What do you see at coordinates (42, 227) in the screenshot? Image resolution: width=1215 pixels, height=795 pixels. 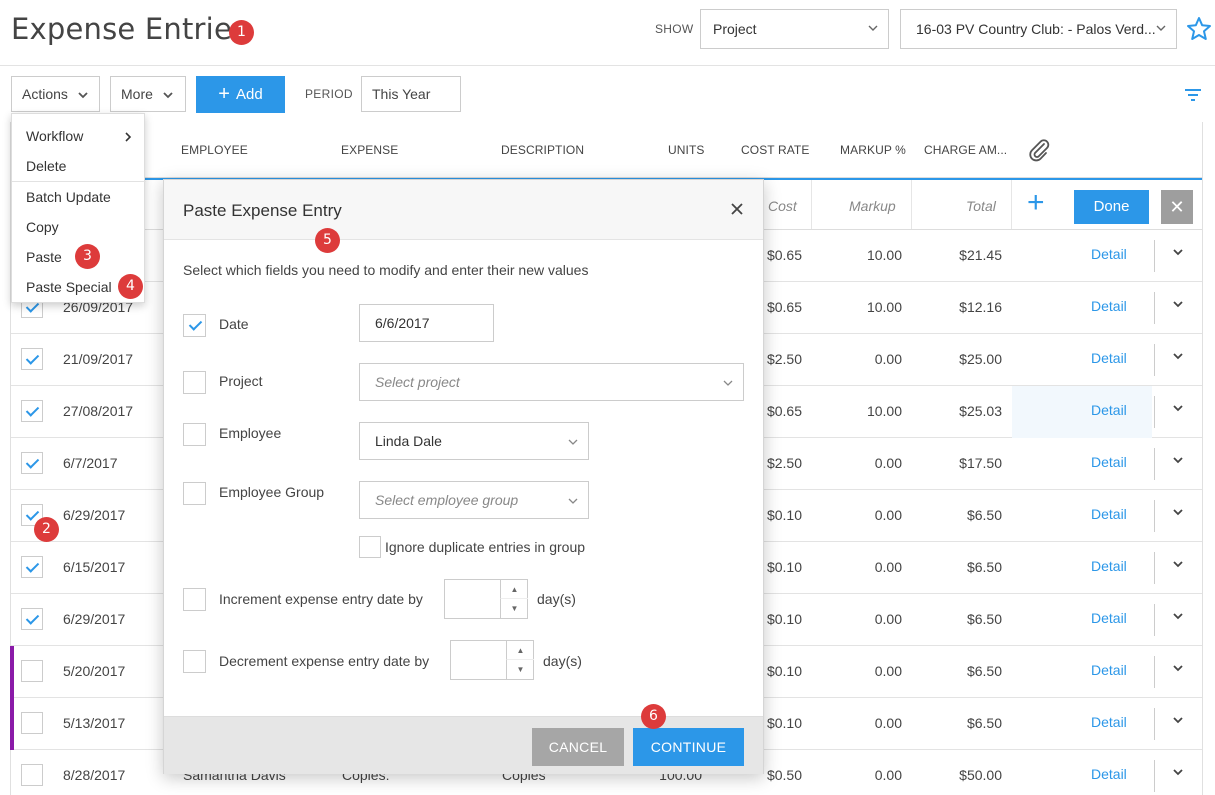 I see `menu-item-copy: Copy` at bounding box center [42, 227].